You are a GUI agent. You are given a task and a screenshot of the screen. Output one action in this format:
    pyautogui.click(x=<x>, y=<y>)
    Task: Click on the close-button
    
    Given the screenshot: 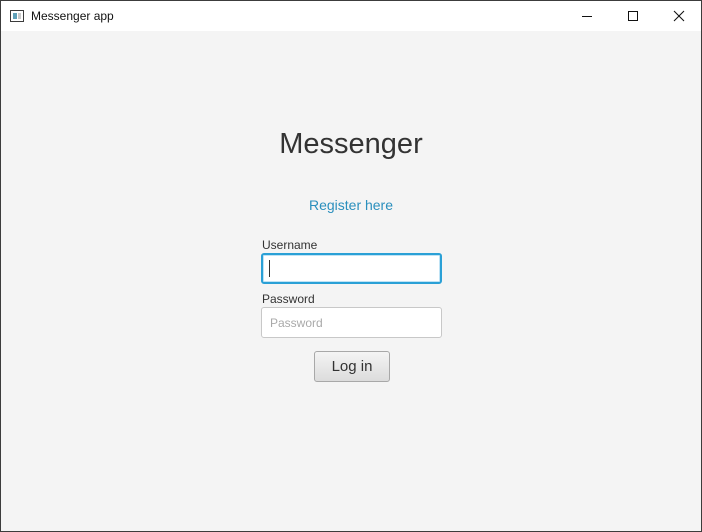 What is the action you would take?
    pyautogui.click(x=679, y=16)
    